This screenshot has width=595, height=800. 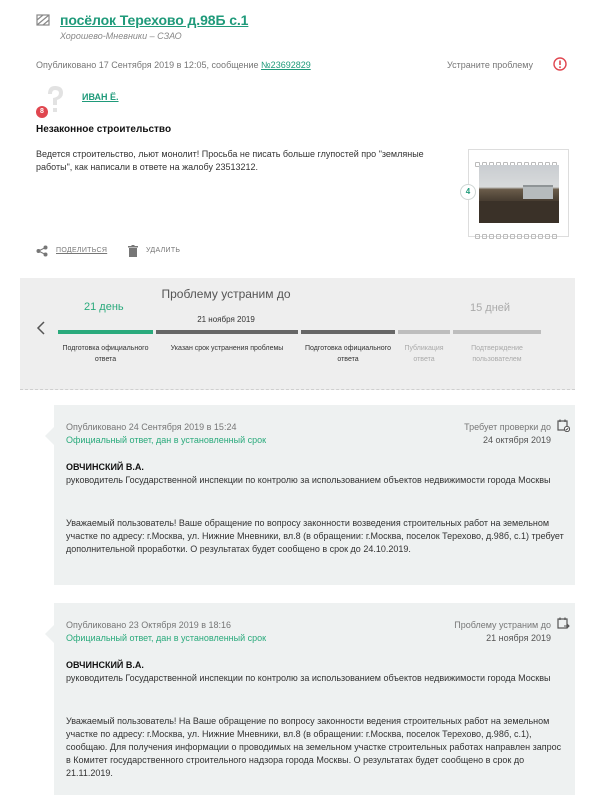 I want to click on timeline-step-label: Подтверждение пользователем, so click(x=497, y=354).